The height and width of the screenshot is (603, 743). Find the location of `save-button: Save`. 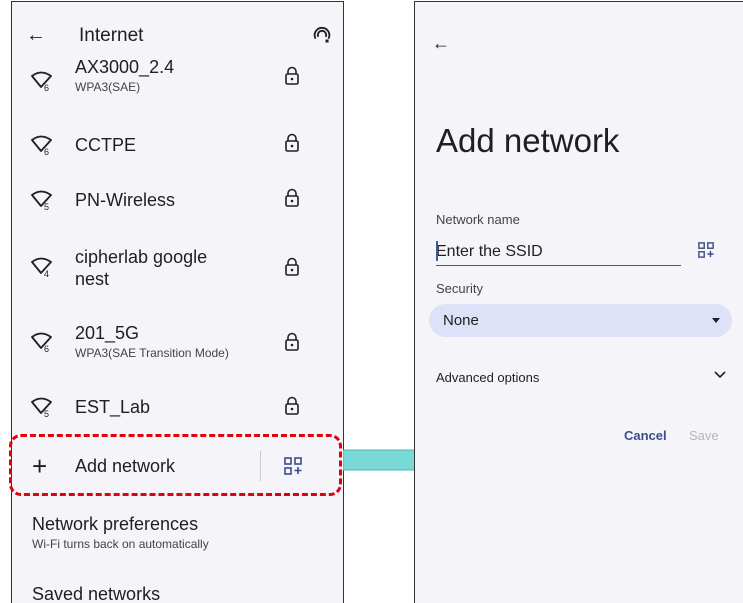

save-button: Save is located at coordinates (704, 435).